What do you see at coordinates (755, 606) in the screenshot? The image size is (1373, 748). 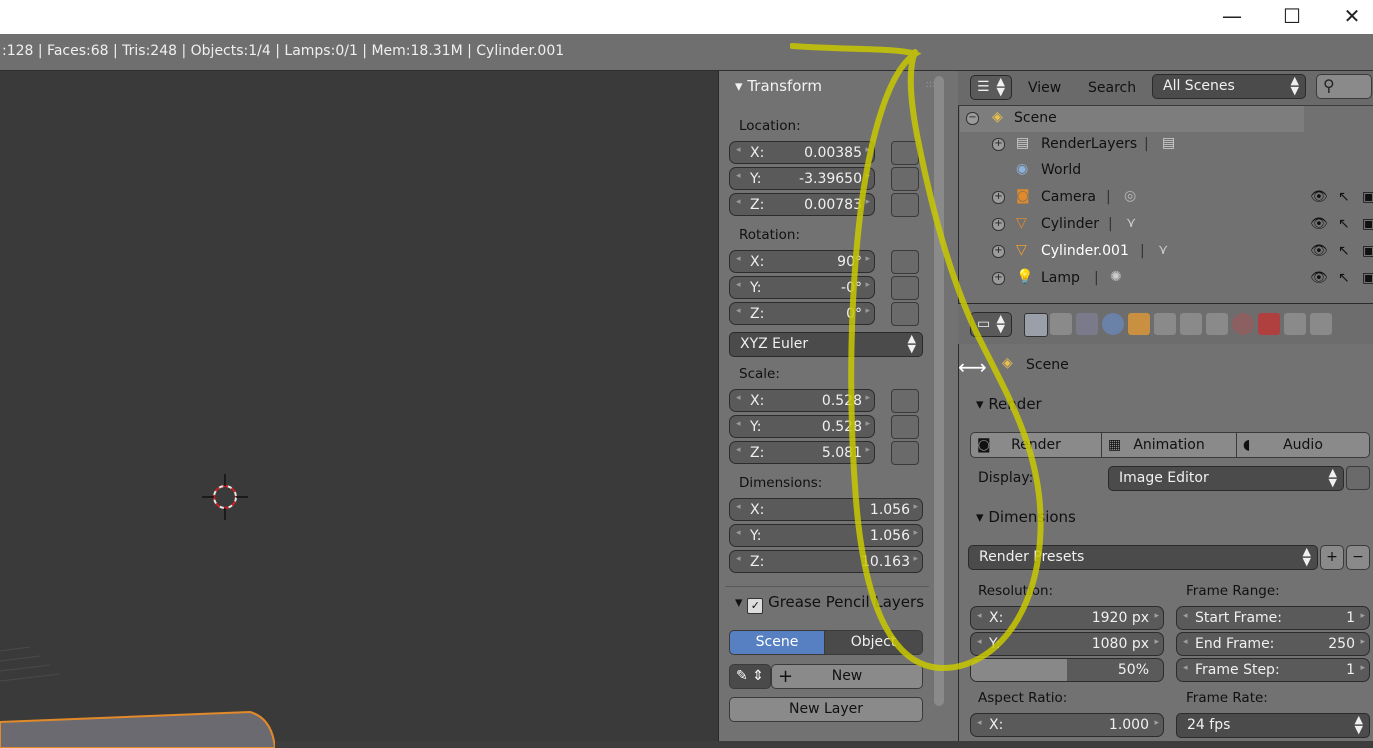 I see `grease-pencil-checkbox: ✓` at bounding box center [755, 606].